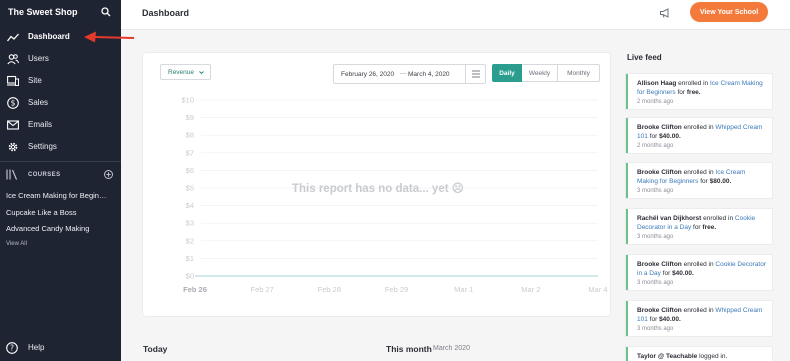 The image size is (790, 361). What do you see at coordinates (44, 175) in the screenshot?
I see `courses-heading: COURSES` at bounding box center [44, 175].